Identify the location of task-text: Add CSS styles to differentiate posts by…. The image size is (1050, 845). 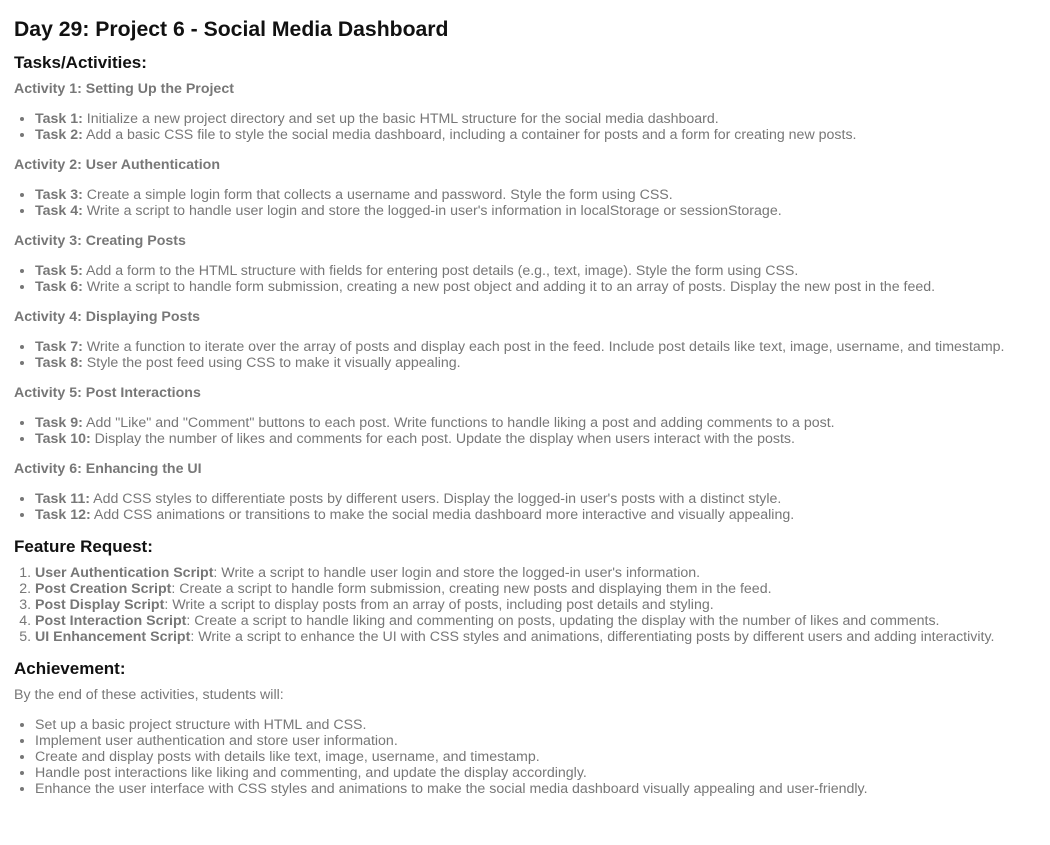
(435, 499).